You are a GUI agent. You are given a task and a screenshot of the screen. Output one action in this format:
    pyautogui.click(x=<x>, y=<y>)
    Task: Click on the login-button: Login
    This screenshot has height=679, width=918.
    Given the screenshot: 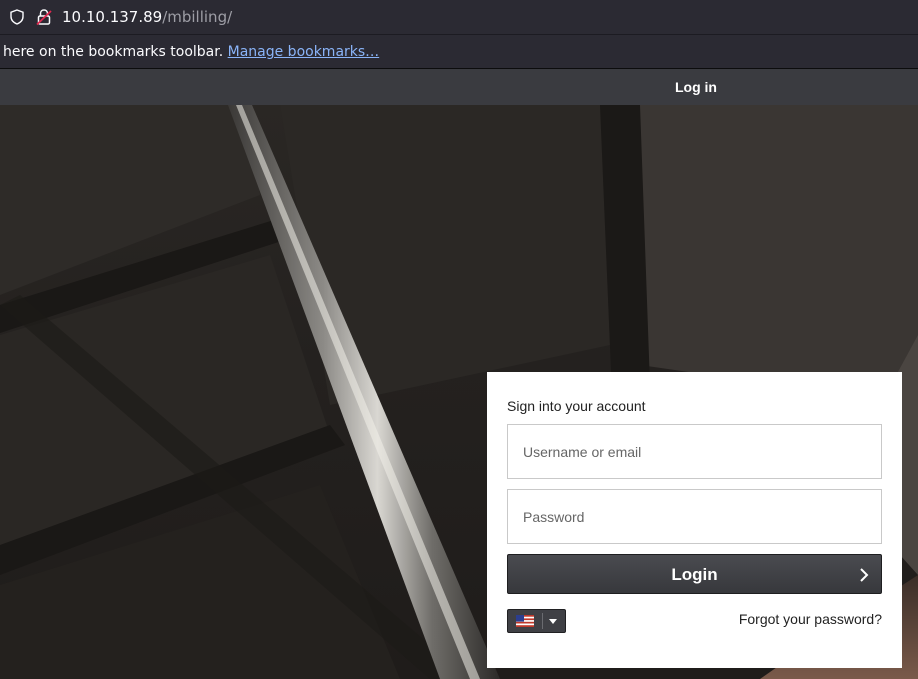 What is the action you would take?
    pyautogui.click(x=694, y=574)
    